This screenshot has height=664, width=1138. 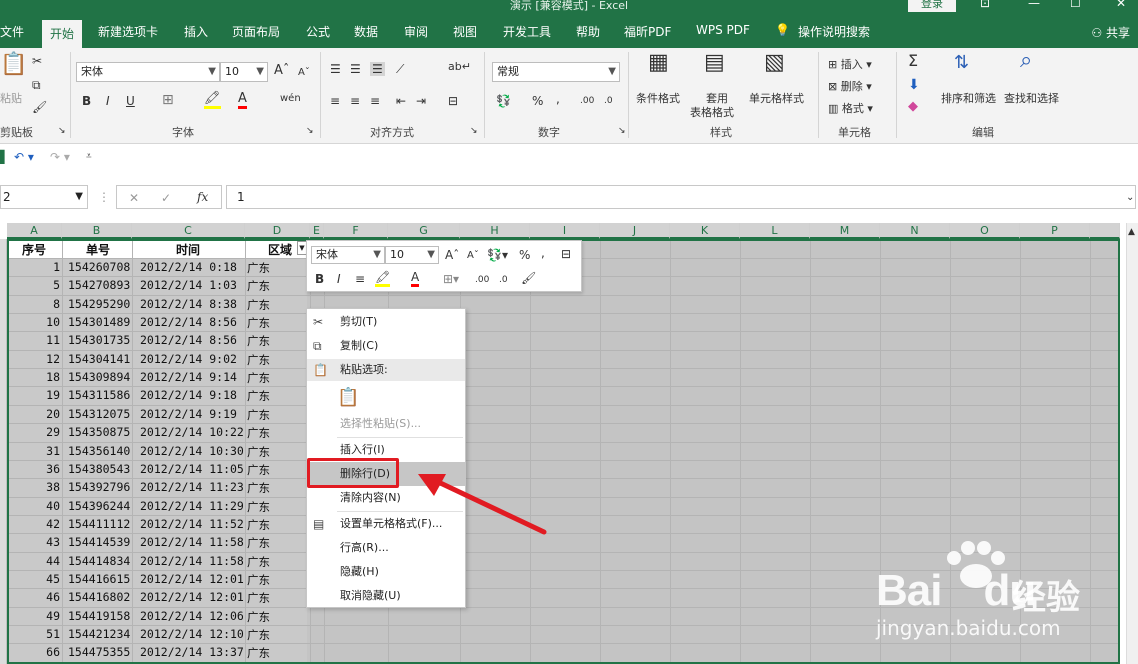 I want to click on col-header-m: M, so click(x=845, y=231).